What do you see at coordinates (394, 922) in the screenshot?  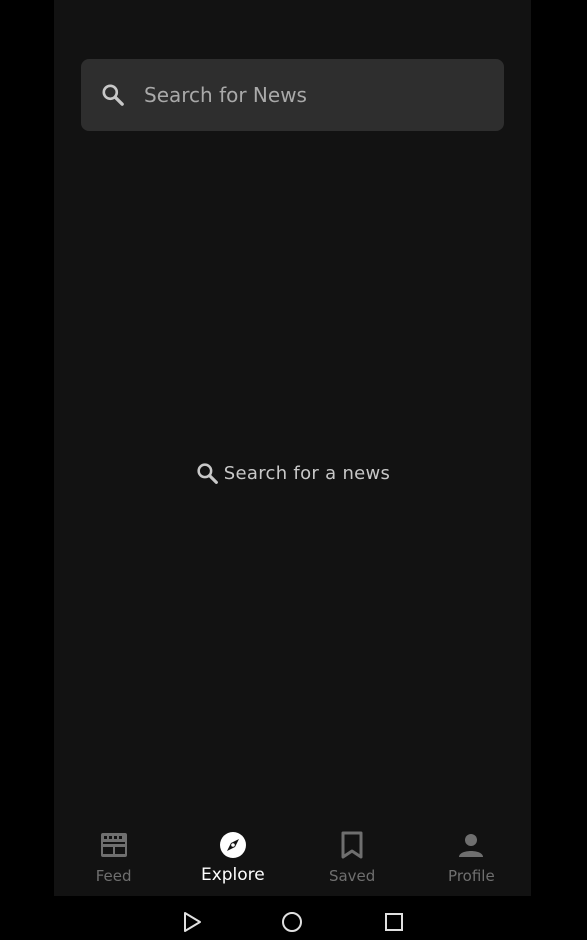 I see `recents-square-icon` at bounding box center [394, 922].